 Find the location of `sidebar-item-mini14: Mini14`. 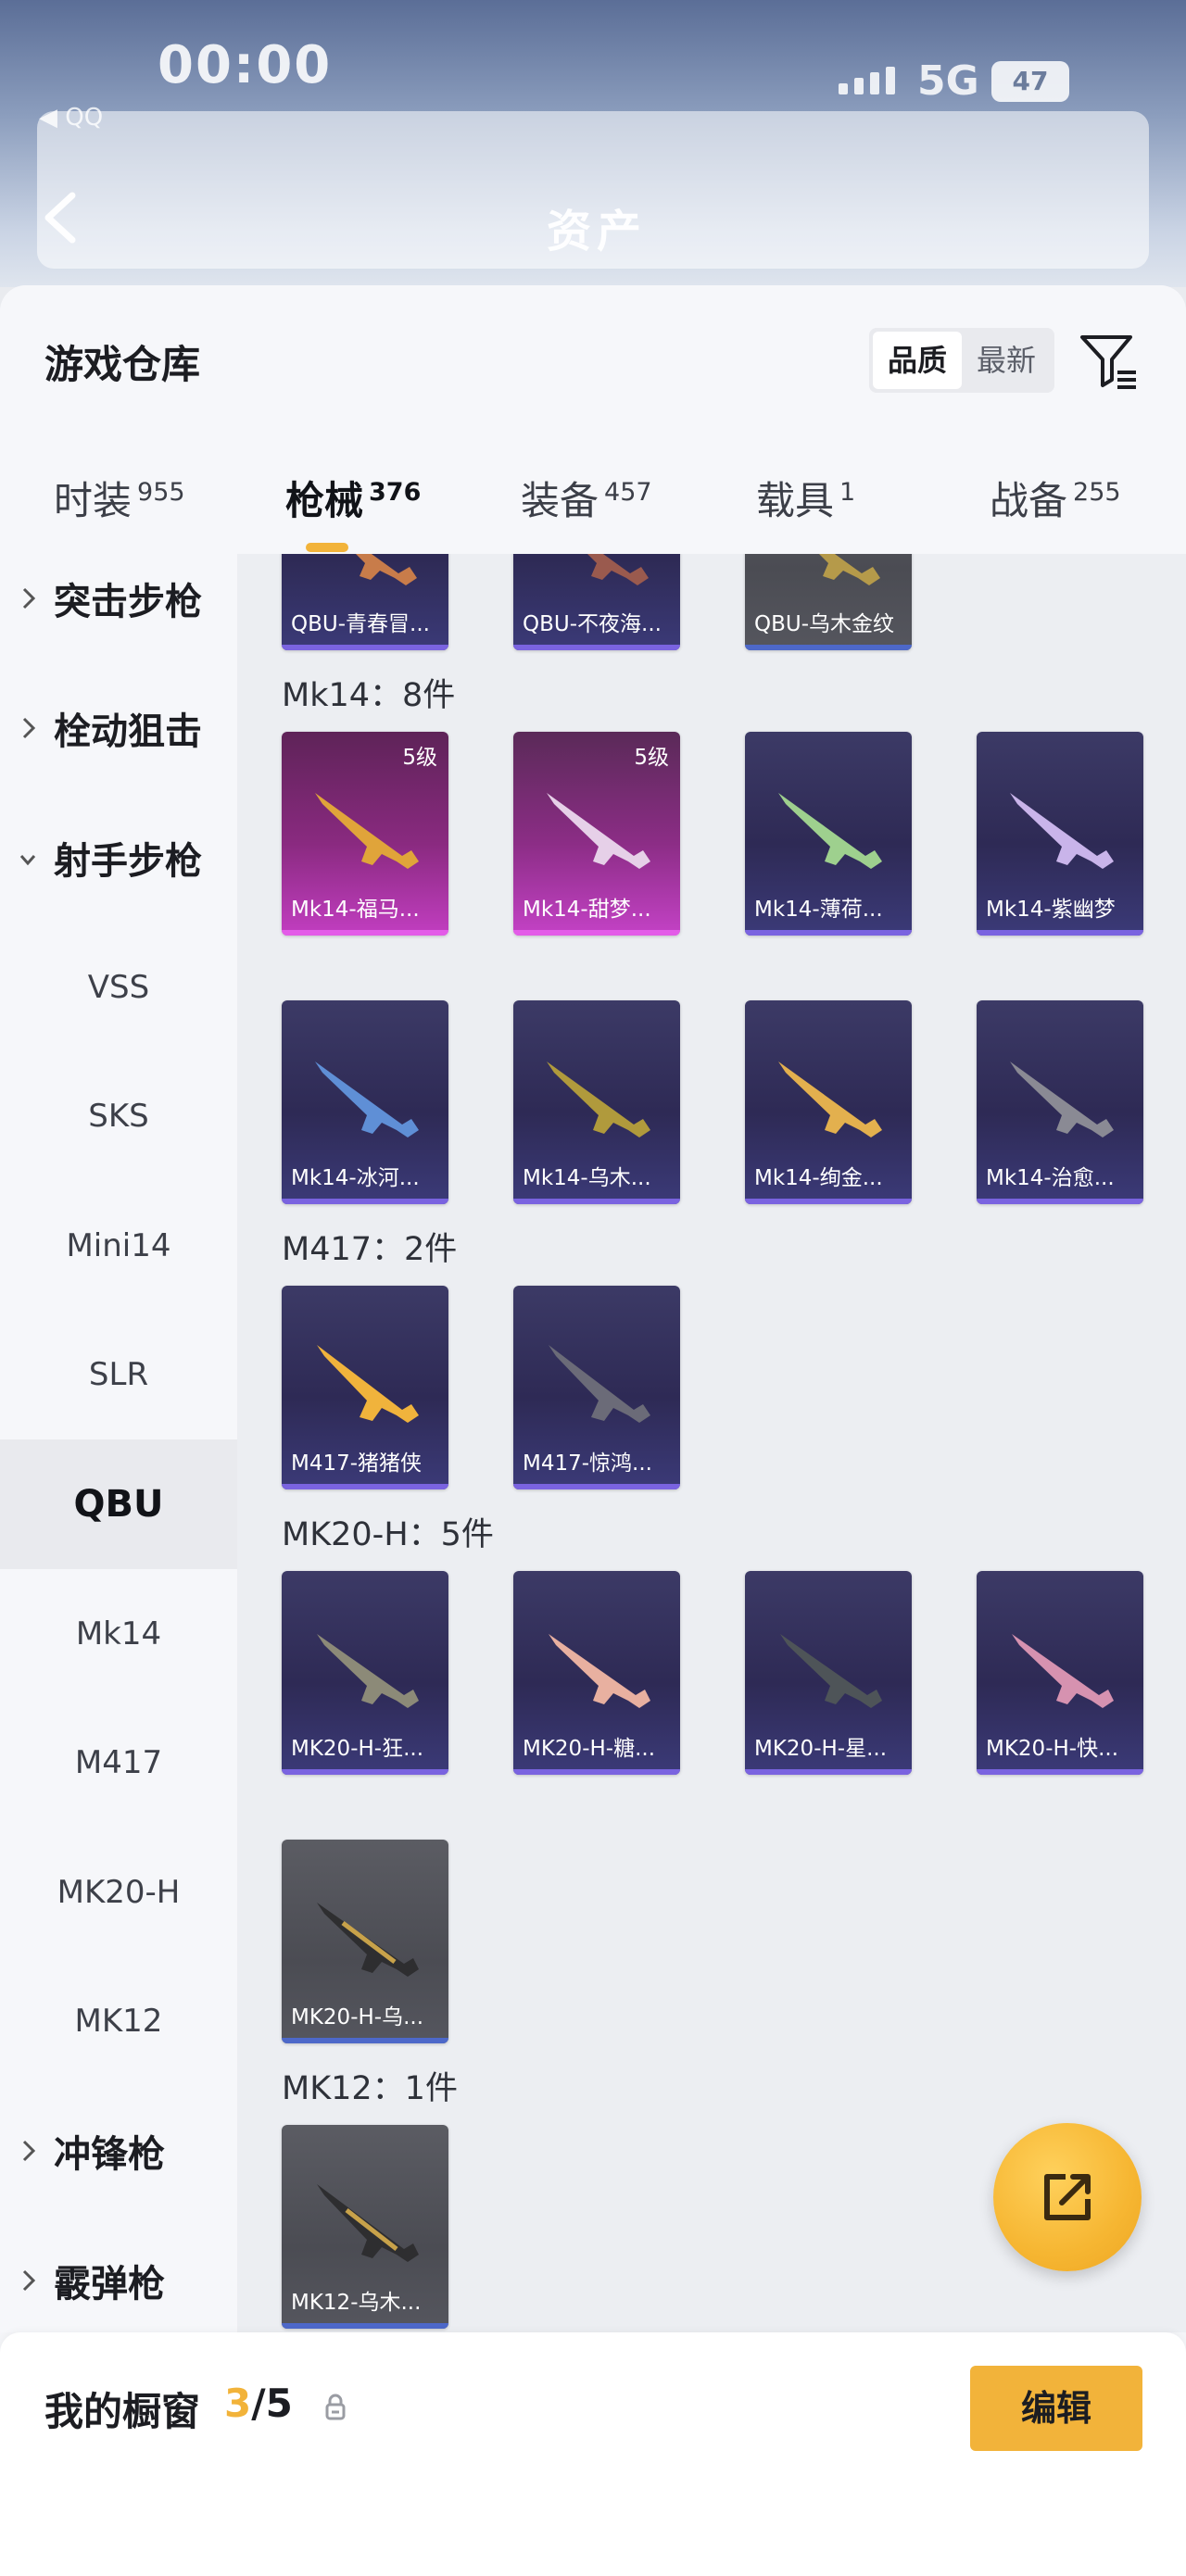

sidebar-item-mini14: Mini14 is located at coordinates (118, 1246).